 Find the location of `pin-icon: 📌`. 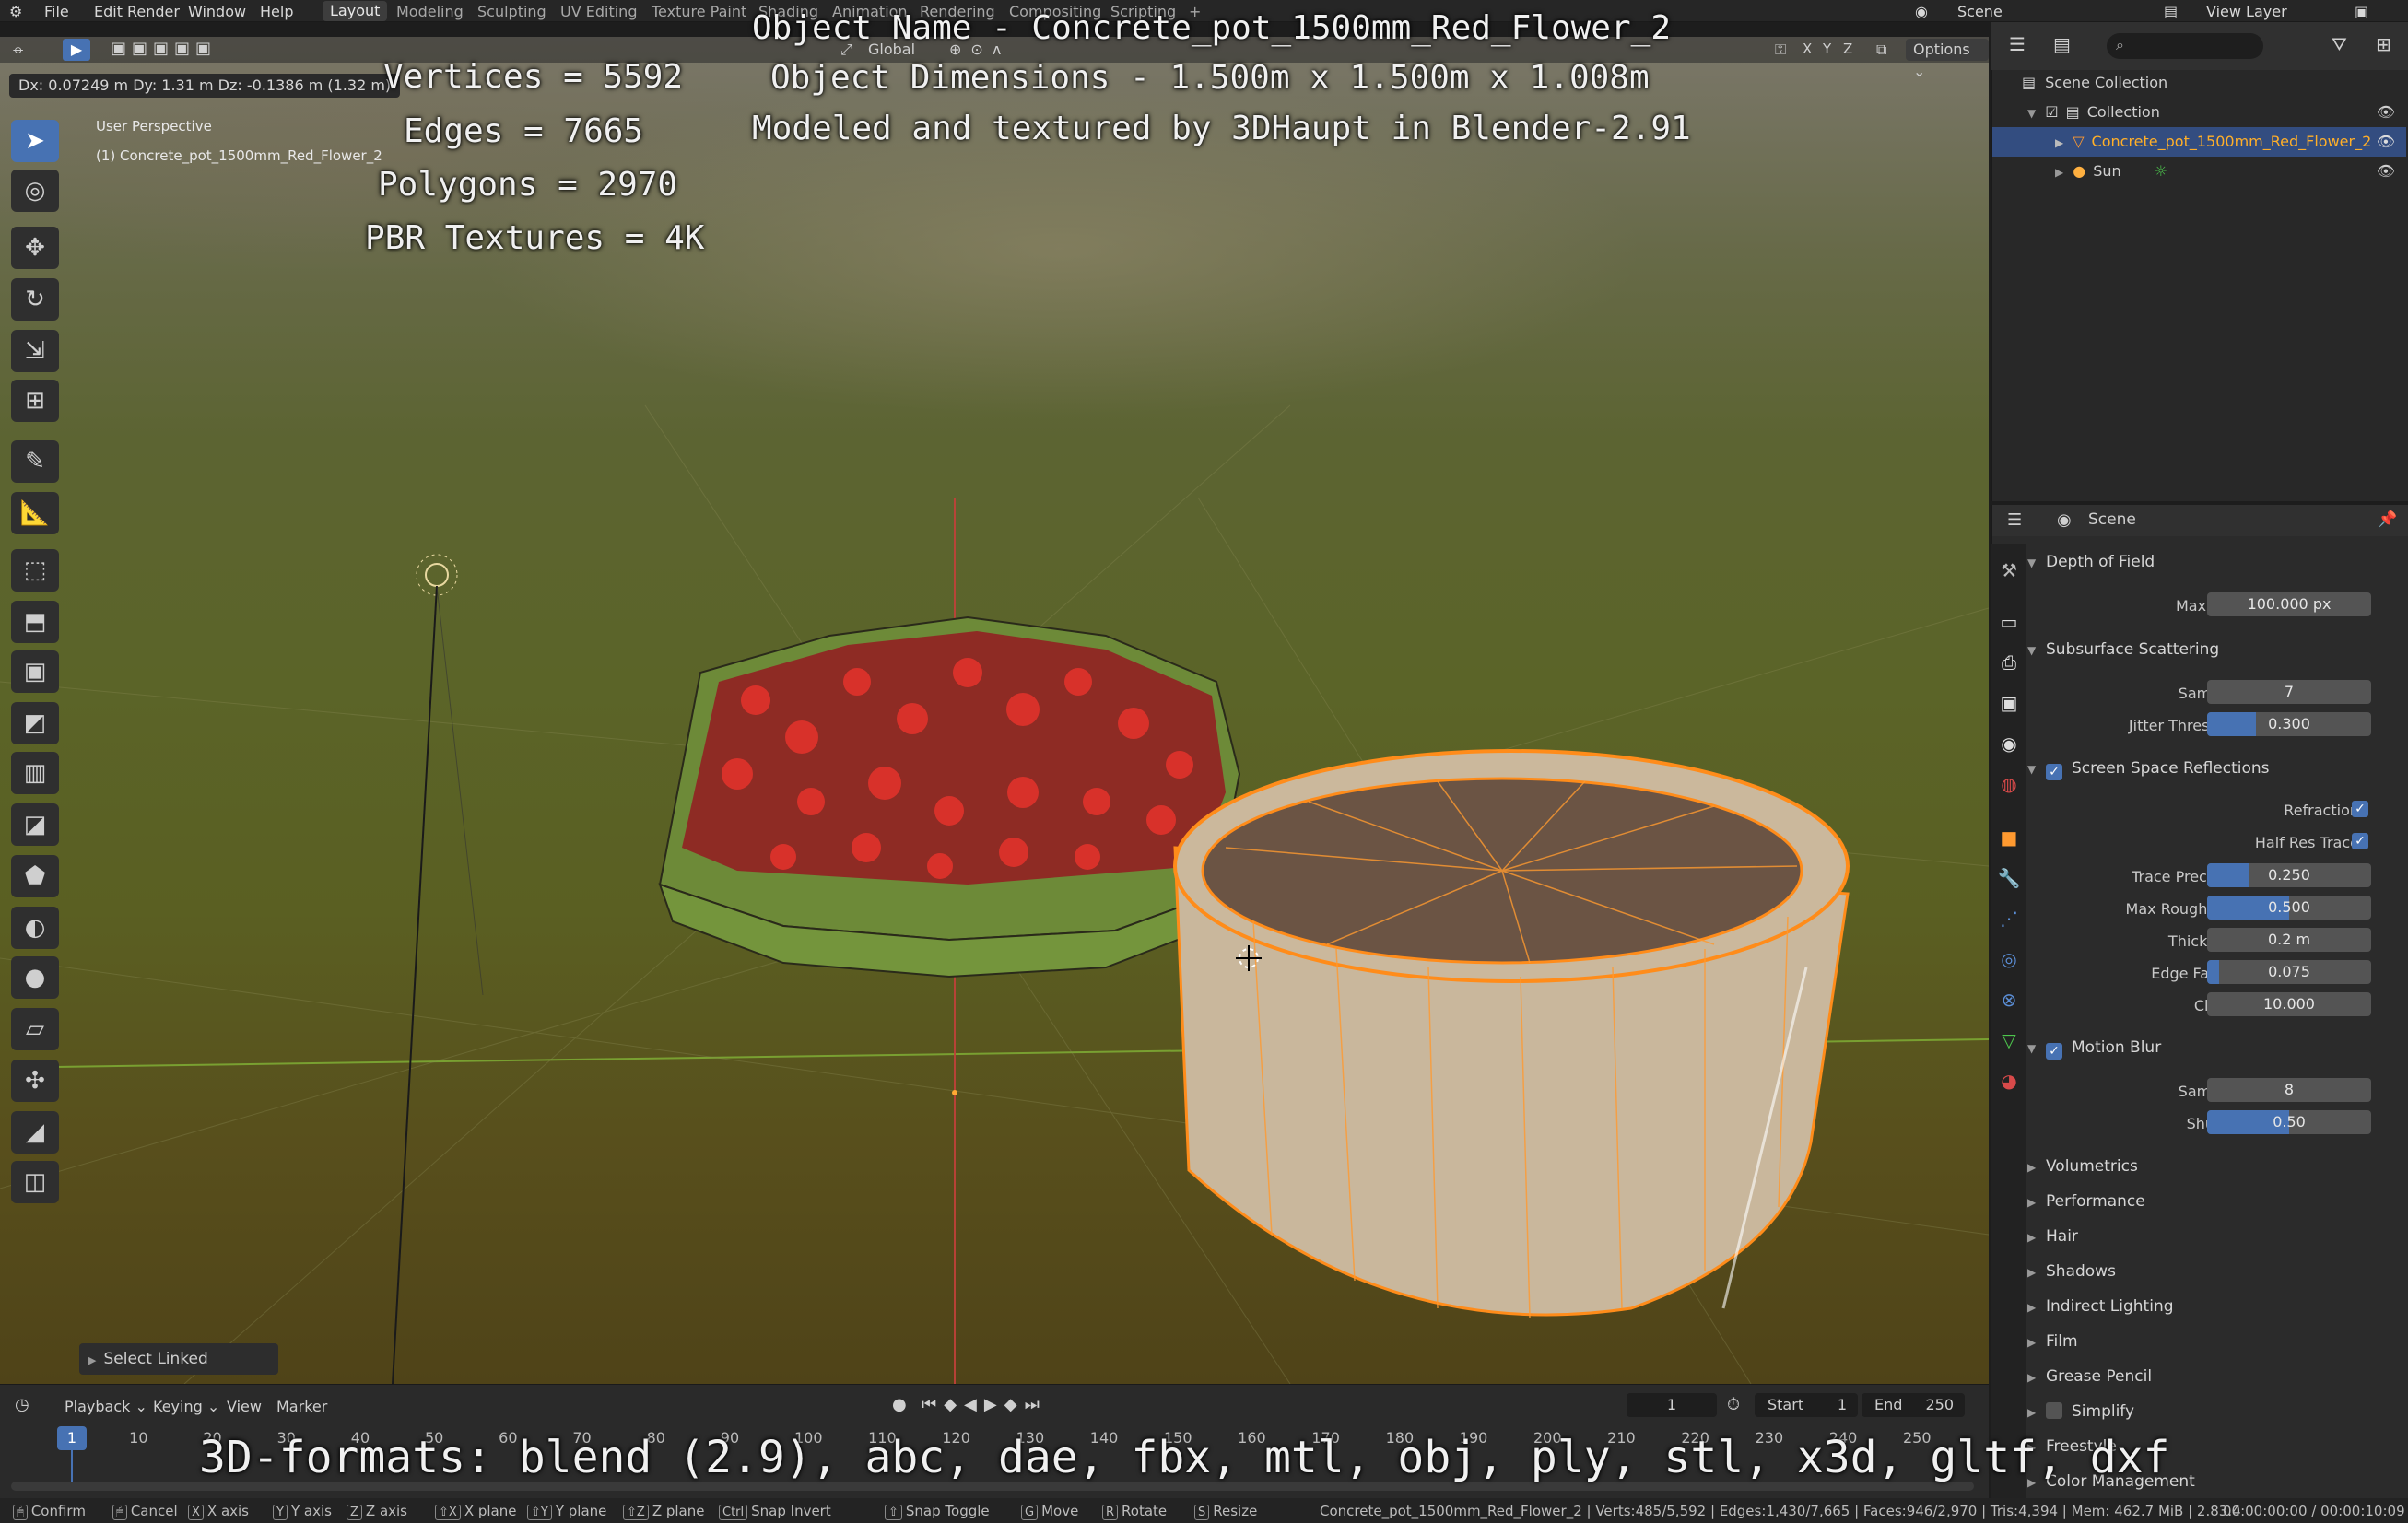

pin-icon: 📌 is located at coordinates (2387, 519).